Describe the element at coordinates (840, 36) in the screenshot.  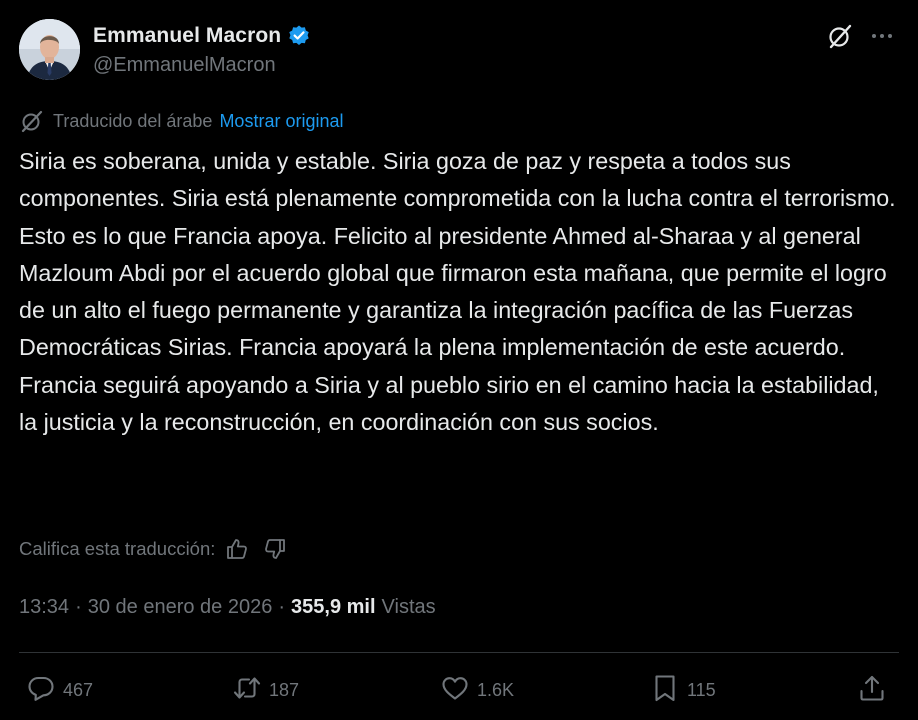
I see `grok-icon` at that location.